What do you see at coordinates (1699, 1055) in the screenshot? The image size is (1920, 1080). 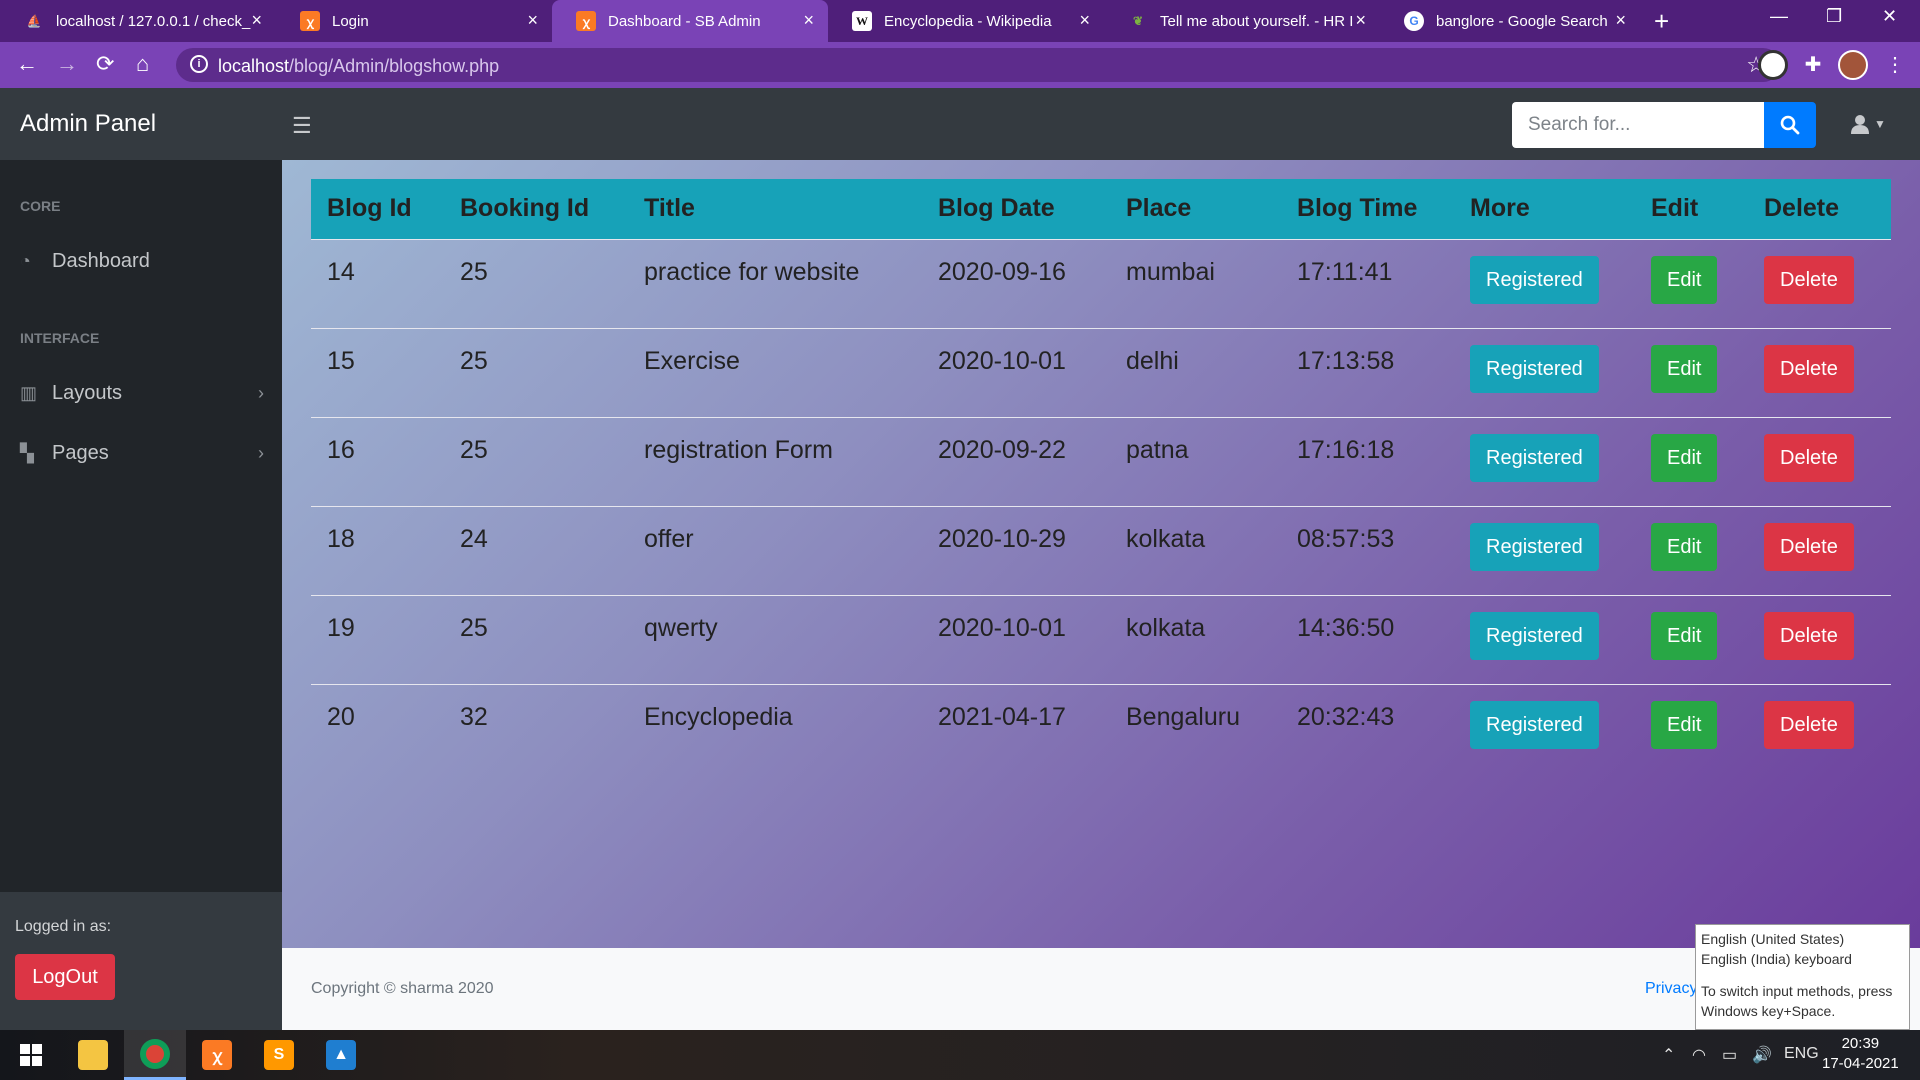 I see `wifi-icon: ◠` at bounding box center [1699, 1055].